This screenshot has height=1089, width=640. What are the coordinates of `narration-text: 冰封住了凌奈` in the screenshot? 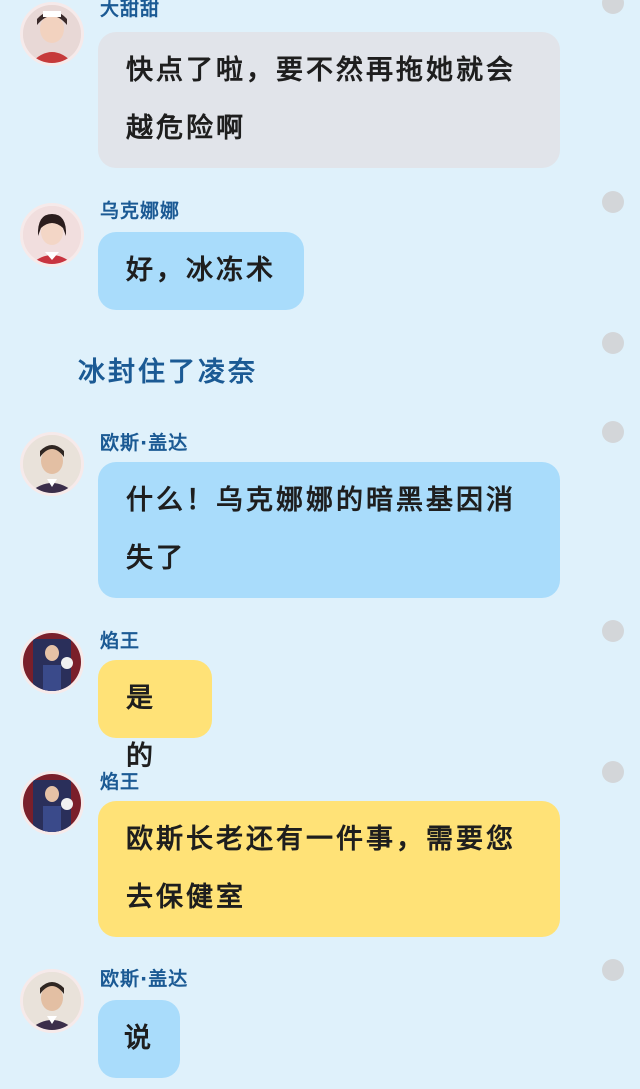 It's located at (168, 372).